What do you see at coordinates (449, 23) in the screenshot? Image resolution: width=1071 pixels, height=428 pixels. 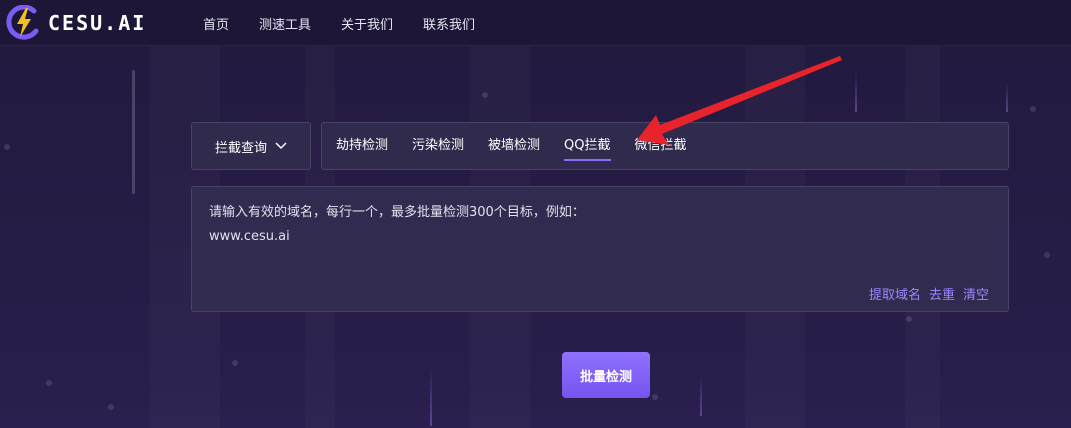 I see `nav-item-contact: 联系我们` at bounding box center [449, 23].